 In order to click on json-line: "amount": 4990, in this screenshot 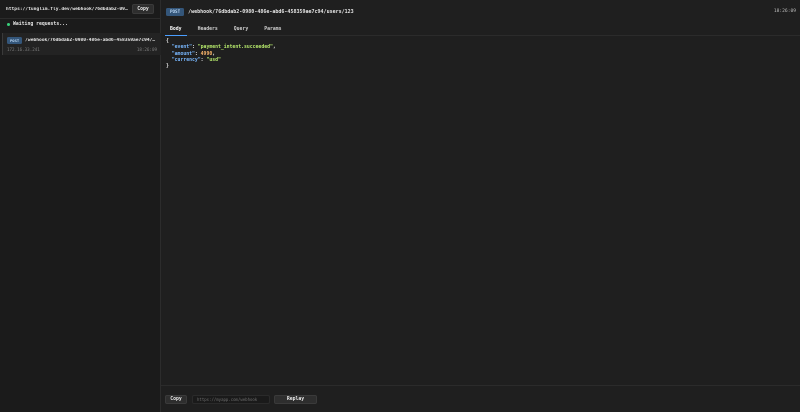, I will do `click(193, 54)`.